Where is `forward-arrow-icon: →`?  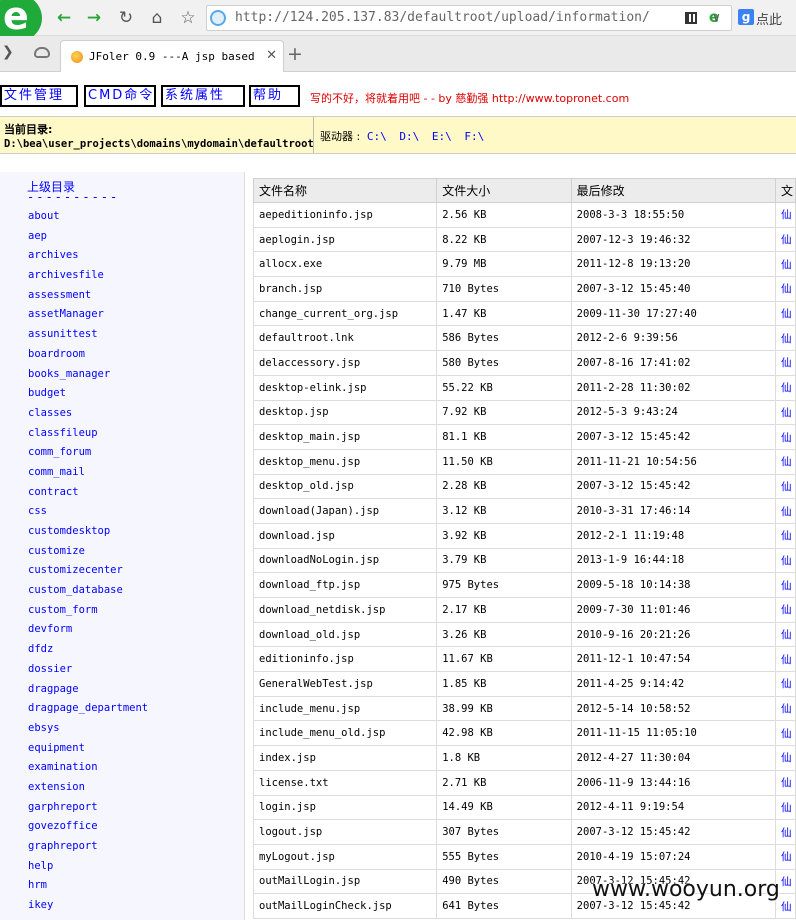
forward-arrow-icon: → is located at coordinates (94, 18).